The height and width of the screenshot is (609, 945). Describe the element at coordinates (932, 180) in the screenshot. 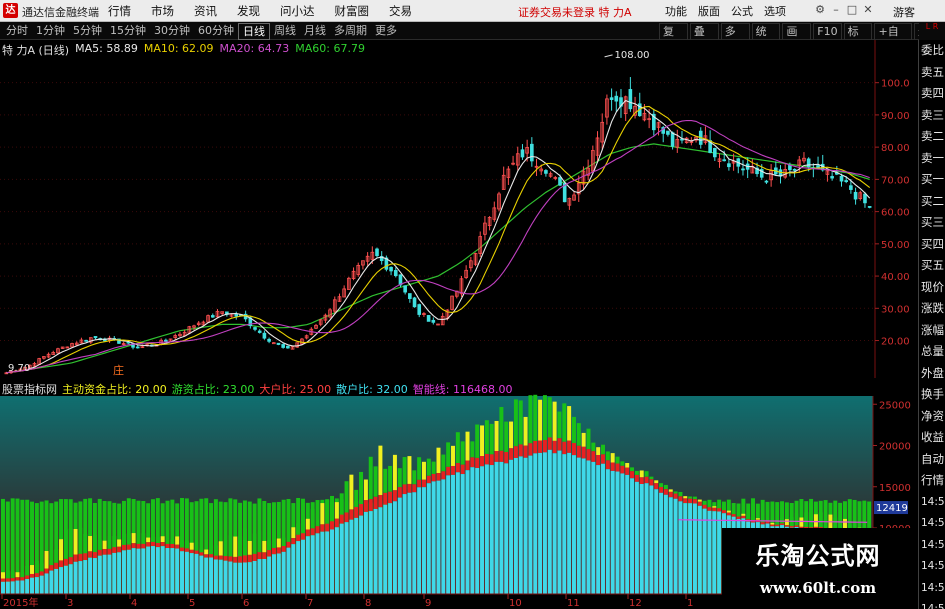

I see `side-panel-item: 买一` at that location.